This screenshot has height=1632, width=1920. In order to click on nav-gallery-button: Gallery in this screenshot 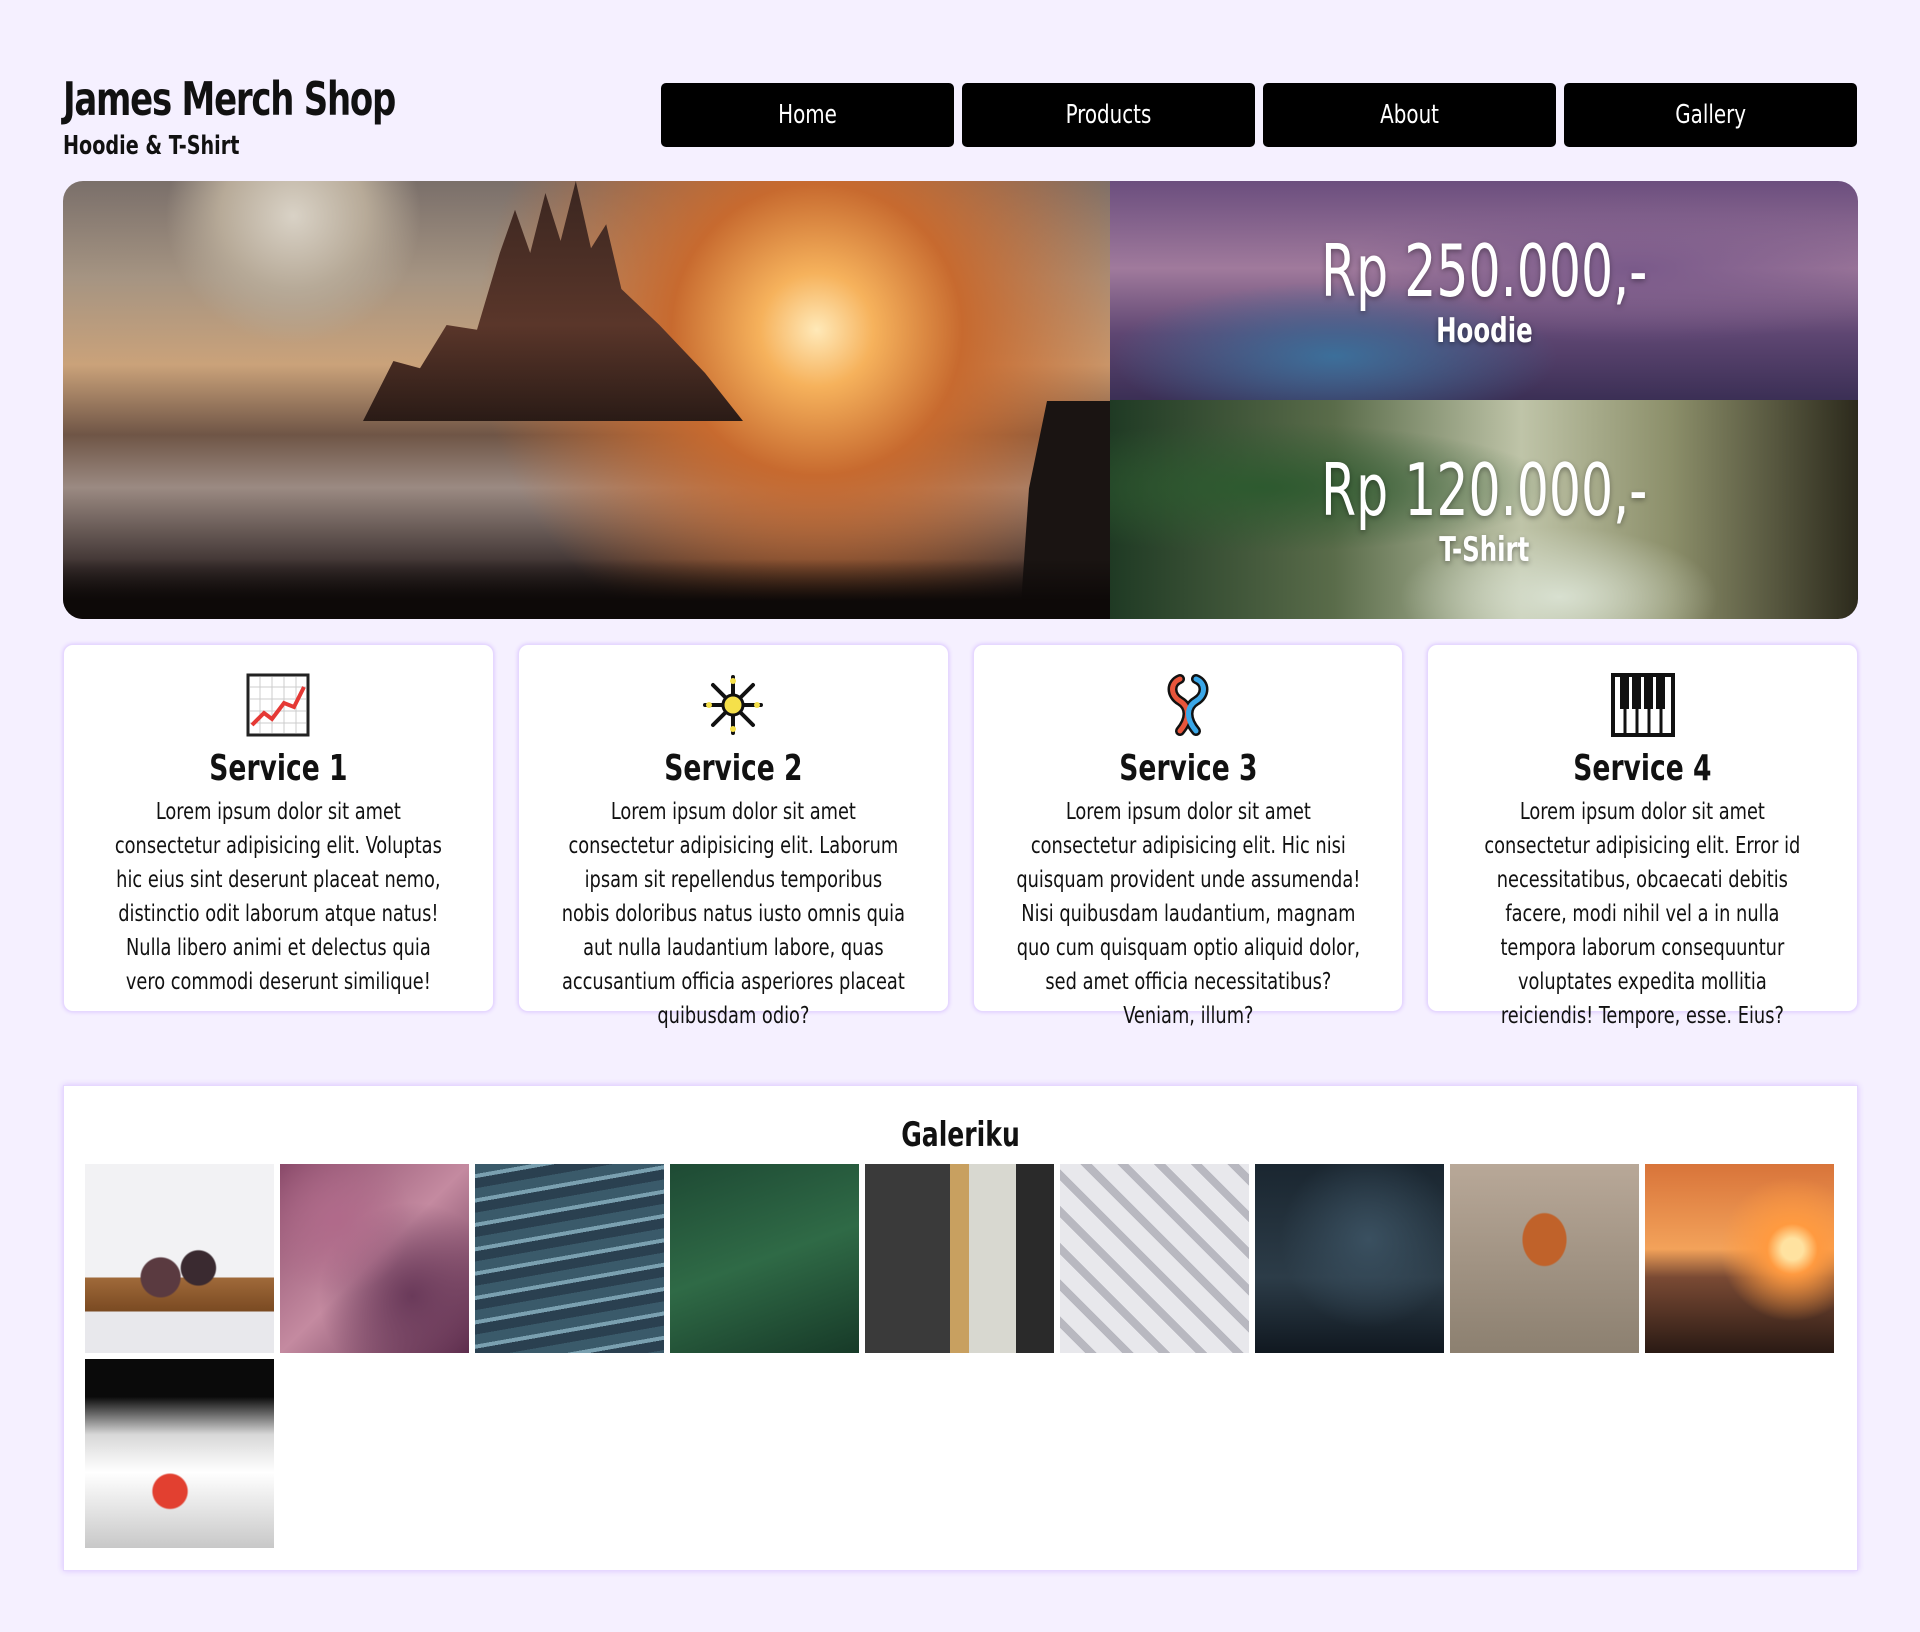, I will do `click(1710, 115)`.